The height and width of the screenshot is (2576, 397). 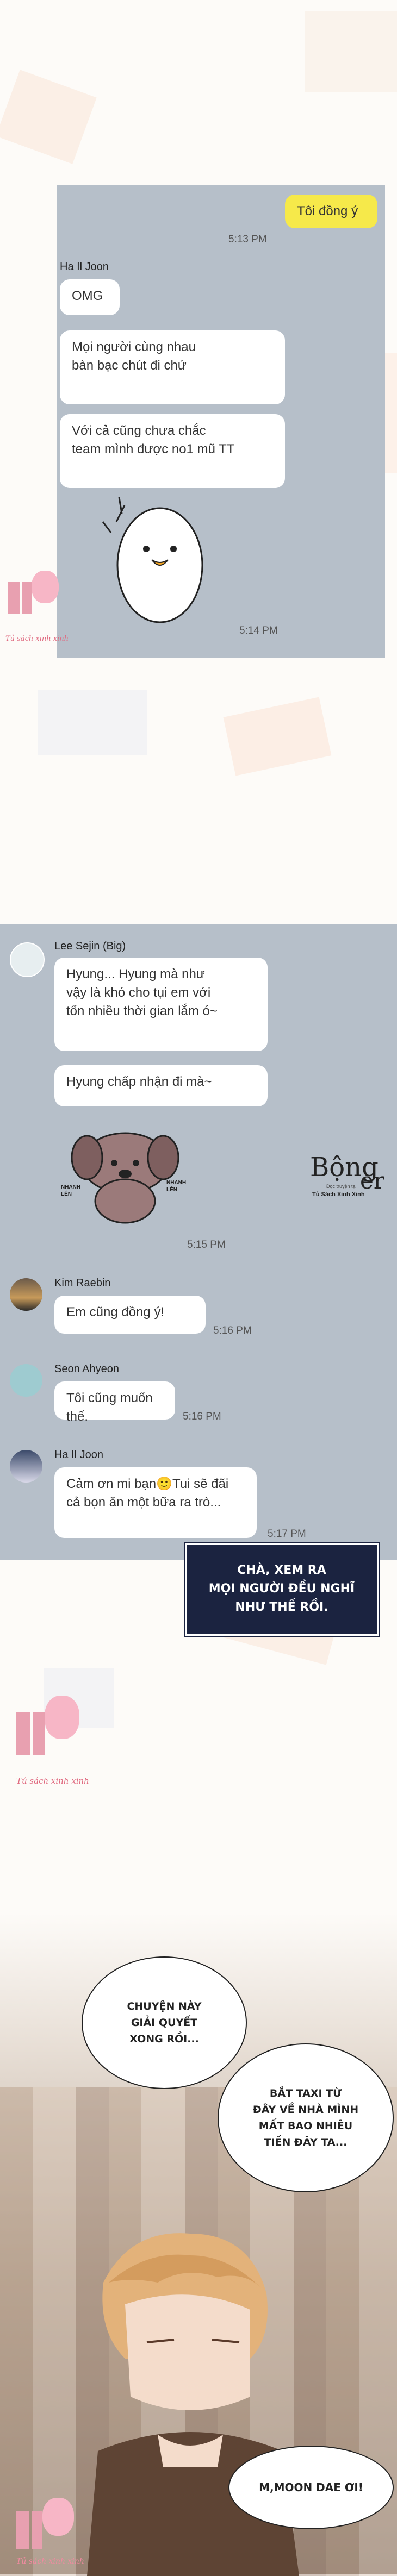 What do you see at coordinates (207, 1245) in the screenshot?
I see `message-time: 5:15 PM` at bounding box center [207, 1245].